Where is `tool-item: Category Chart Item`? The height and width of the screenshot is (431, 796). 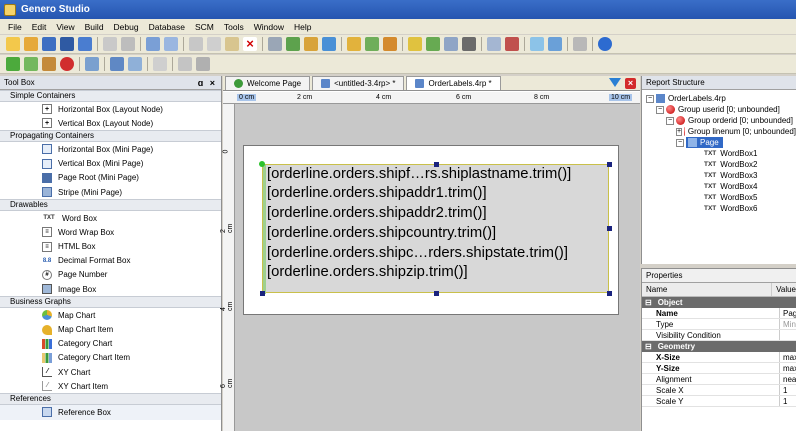 tool-item: Category Chart Item is located at coordinates (110, 358).